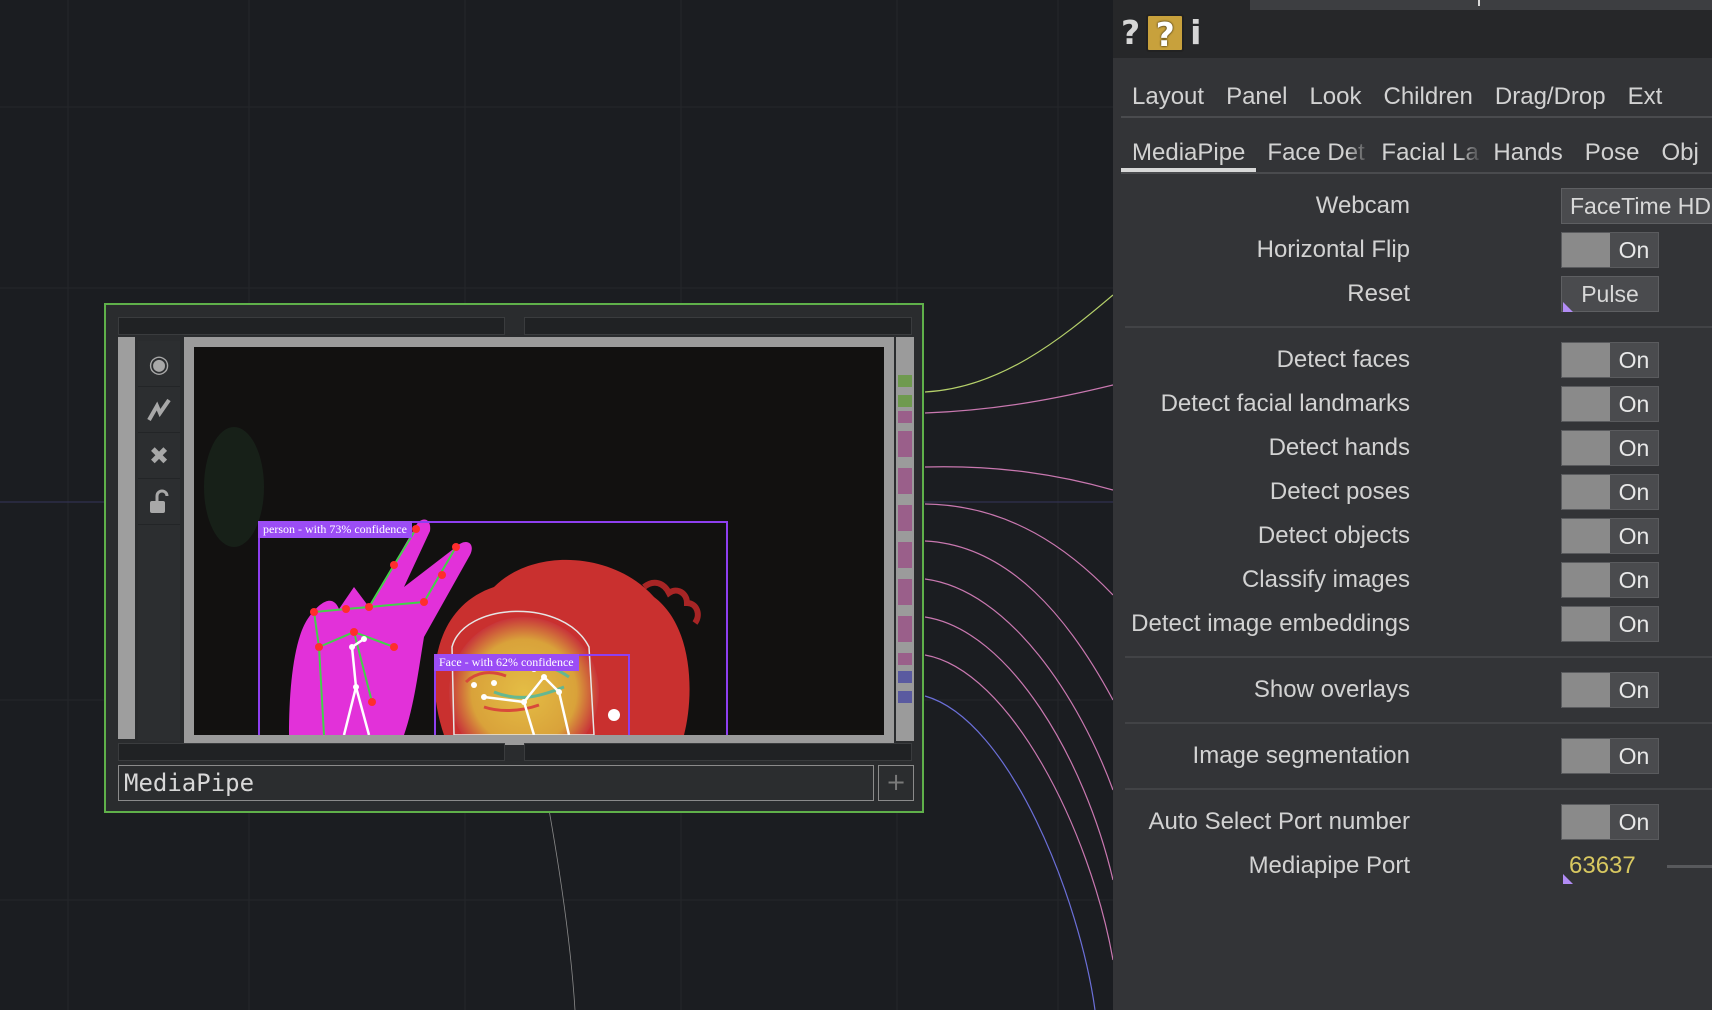 Image resolution: width=1712 pixels, height=1010 pixels. I want to click on help-icon: ?, so click(1130, 33).